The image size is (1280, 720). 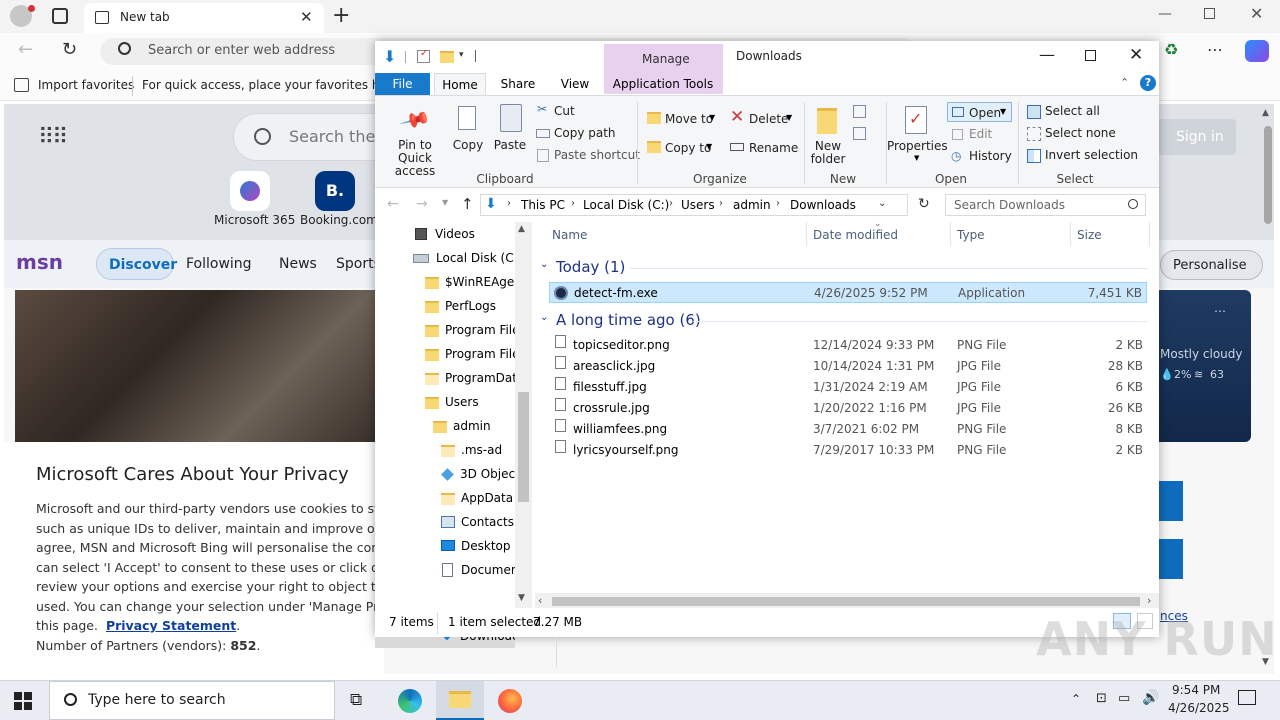 I want to click on nav-admin: admin, so click(x=474, y=426).